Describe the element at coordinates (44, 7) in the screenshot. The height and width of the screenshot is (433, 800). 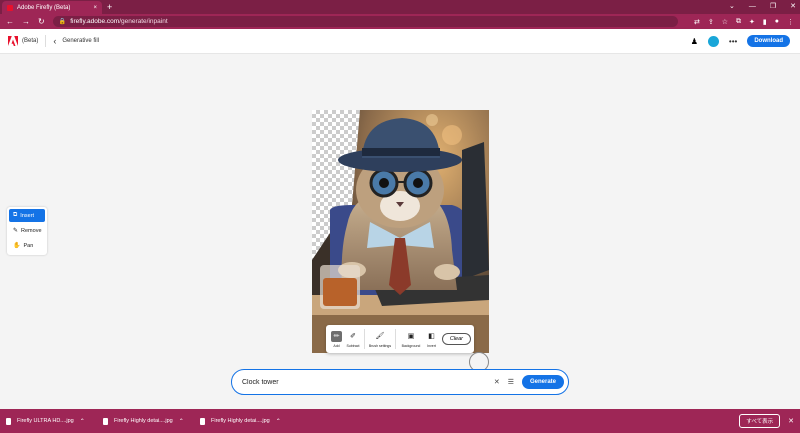
I see `tab-title: Adobe Firefly (Beta)` at that location.